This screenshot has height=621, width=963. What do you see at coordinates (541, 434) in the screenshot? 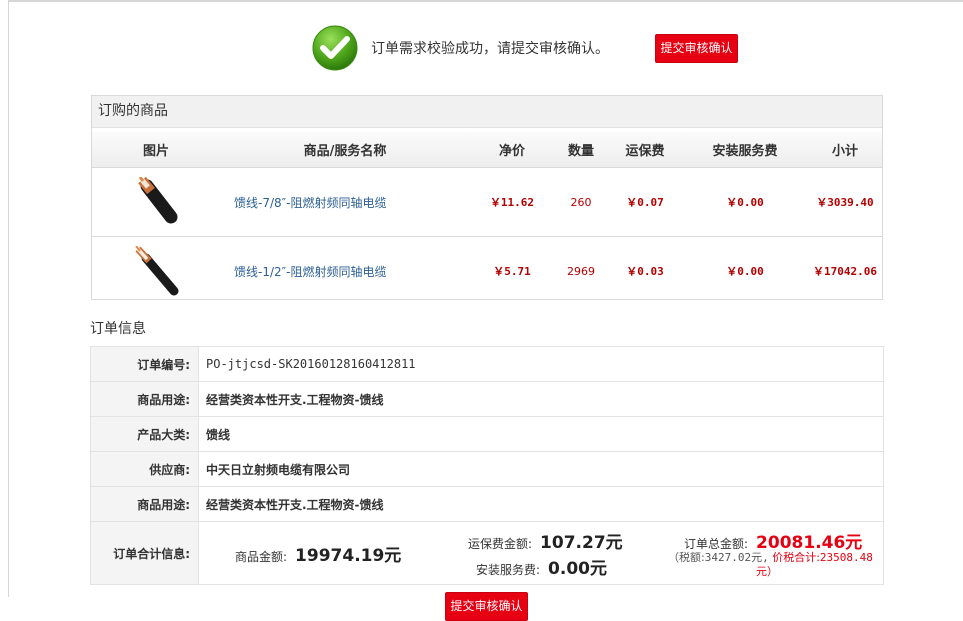
I see `category-value: 馈线` at bounding box center [541, 434].